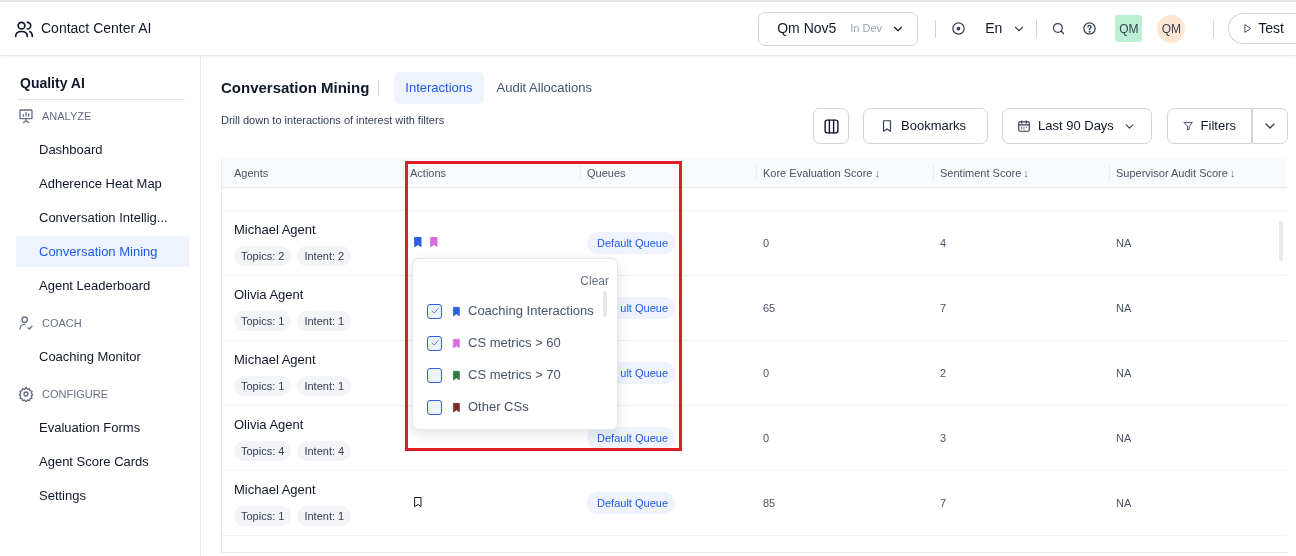 The image size is (1296, 556). Describe the element at coordinates (324, 255) in the screenshot. I see `intent-tag: Intent: 2` at that location.